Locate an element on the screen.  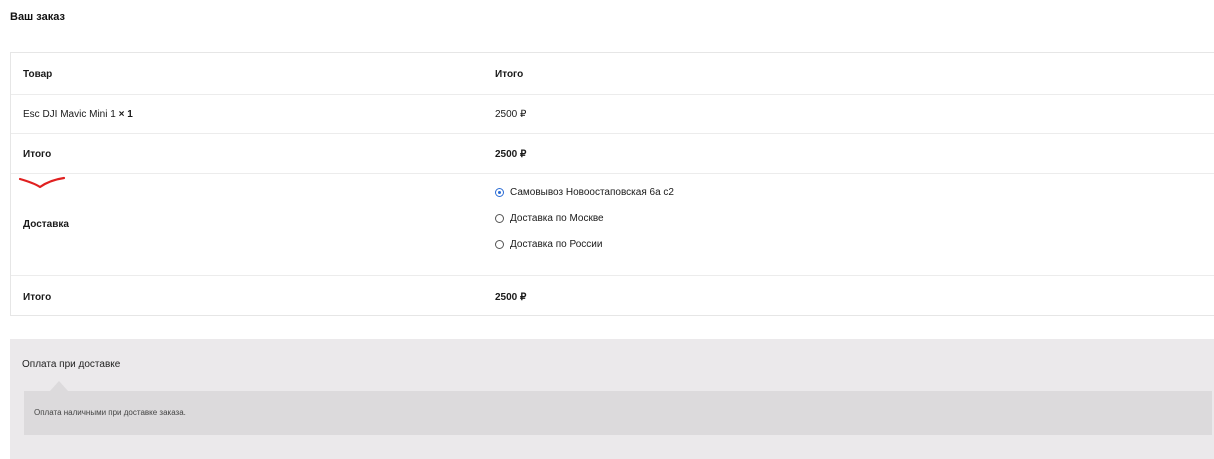
shipping-option-label: Доставка по Москве is located at coordinates (557, 218).